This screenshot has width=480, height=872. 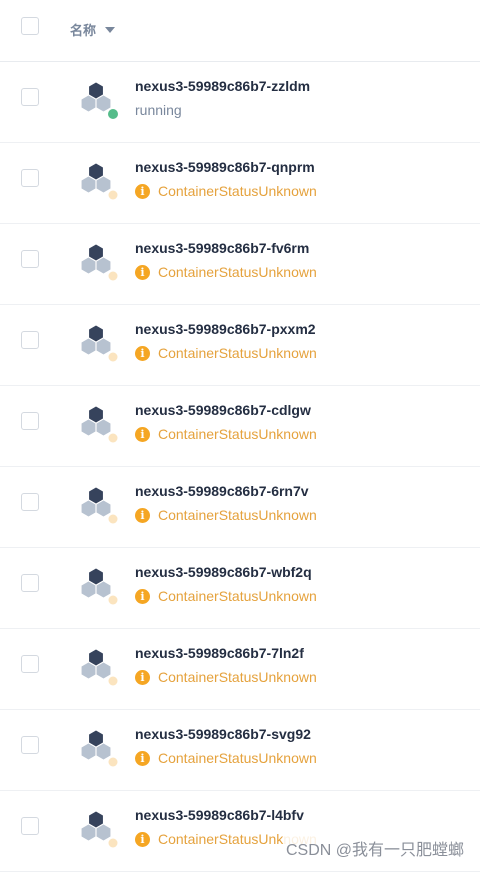 What do you see at coordinates (222, 86) in the screenshot?
I see `pod-name-link: nexus3-59989c86b7-zzldm` at bounding box center [222, 86].